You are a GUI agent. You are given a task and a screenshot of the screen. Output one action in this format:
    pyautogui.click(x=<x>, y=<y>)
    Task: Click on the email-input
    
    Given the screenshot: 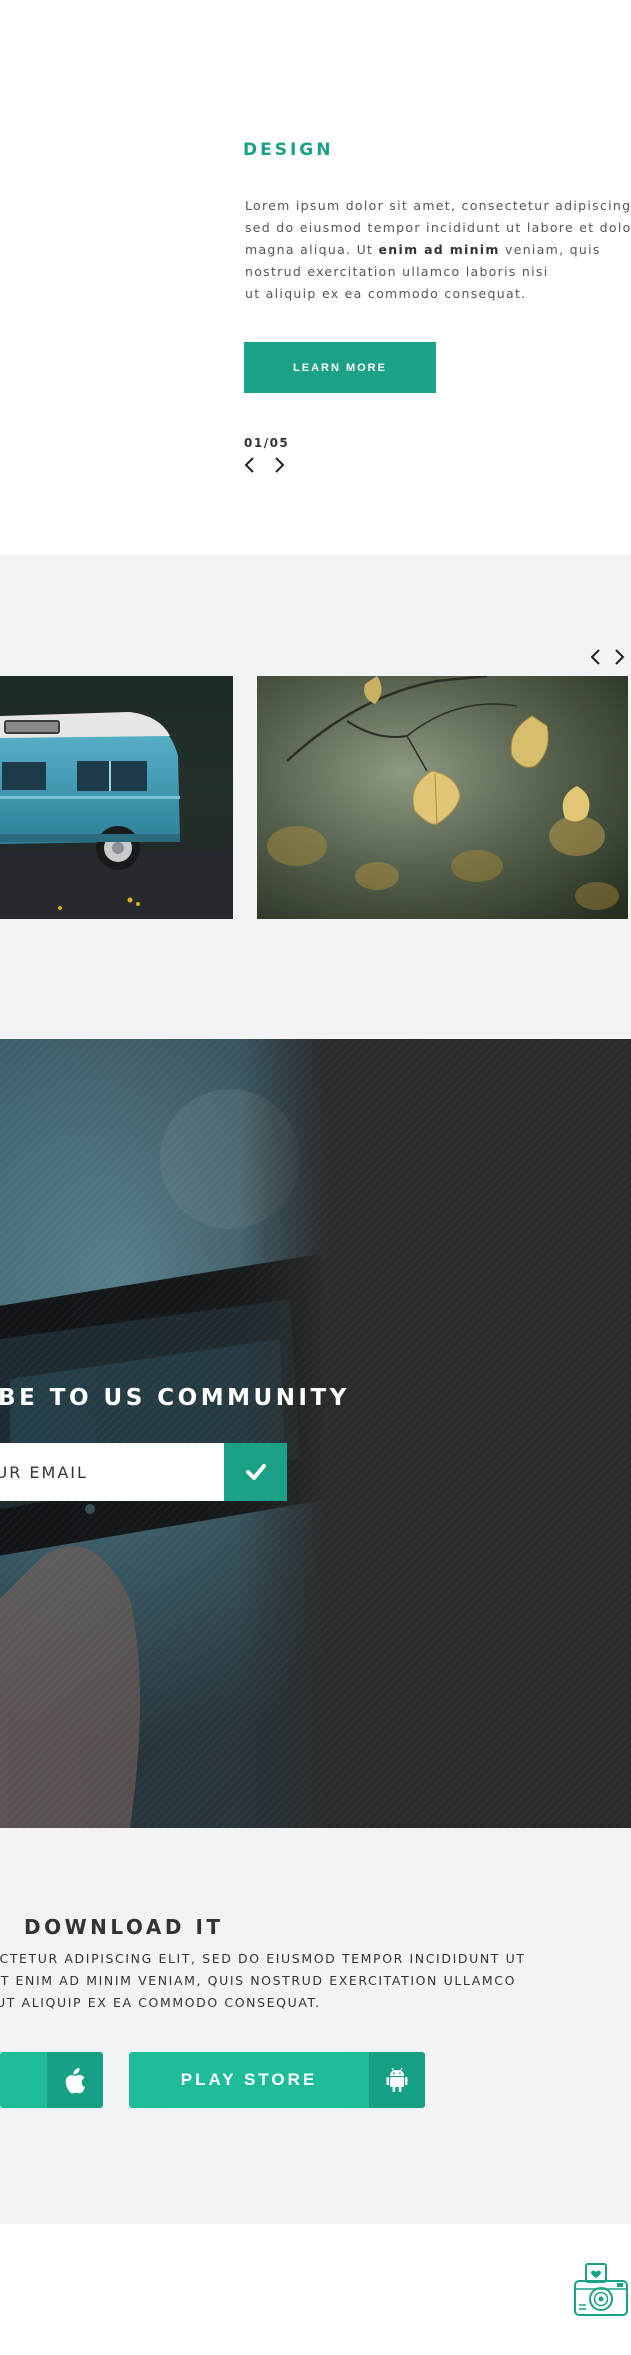 What is the action you would take?
    pyautogui.click(x=112, y=1472)
    